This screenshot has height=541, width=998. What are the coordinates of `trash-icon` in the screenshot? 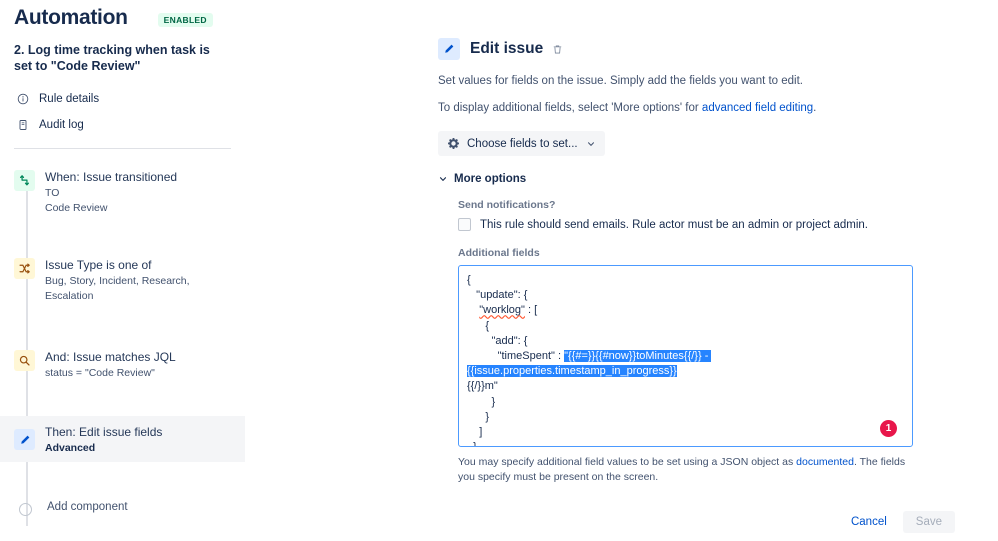 It's located at (557, 49).